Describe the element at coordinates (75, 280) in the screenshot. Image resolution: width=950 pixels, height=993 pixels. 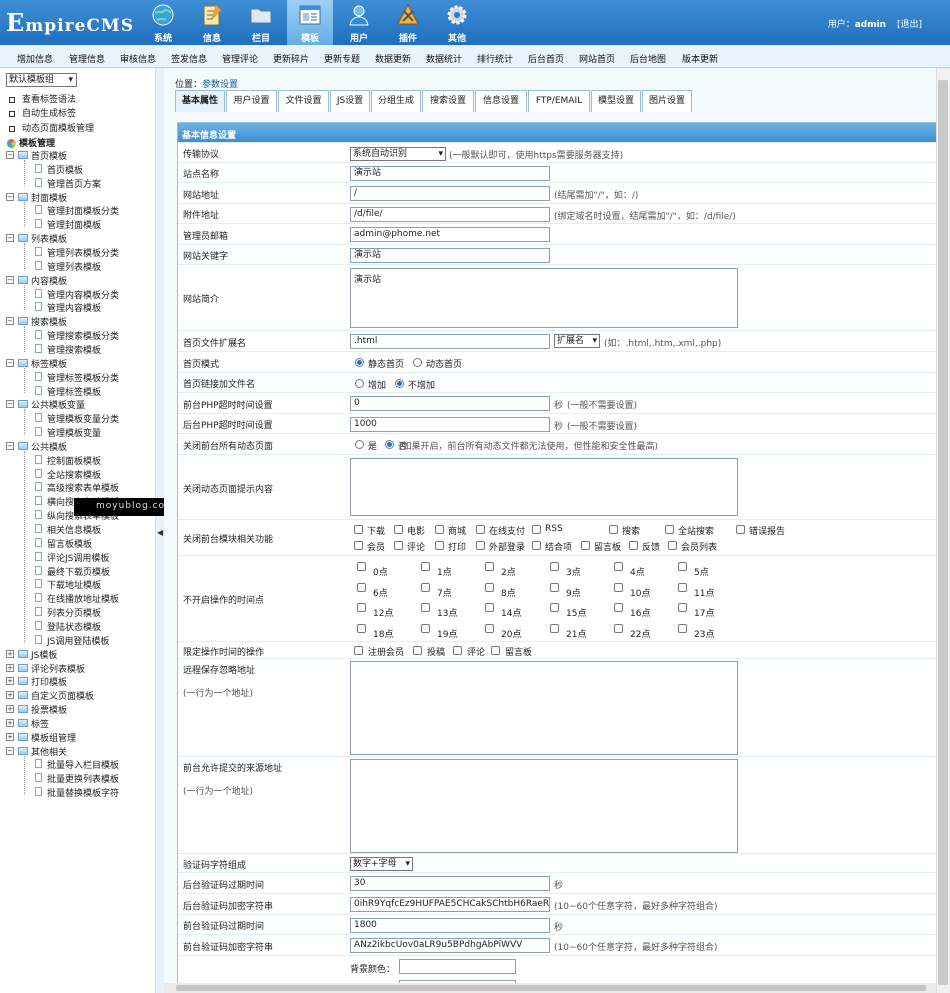
I see `tree-group: − 内容模板` at that location.